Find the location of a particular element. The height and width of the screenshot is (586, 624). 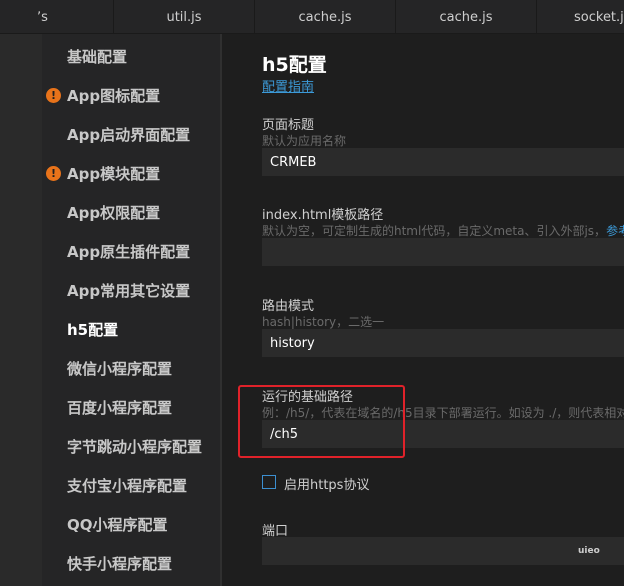

router-mode-label: 路由模式 is located at coordinates (288, 306).